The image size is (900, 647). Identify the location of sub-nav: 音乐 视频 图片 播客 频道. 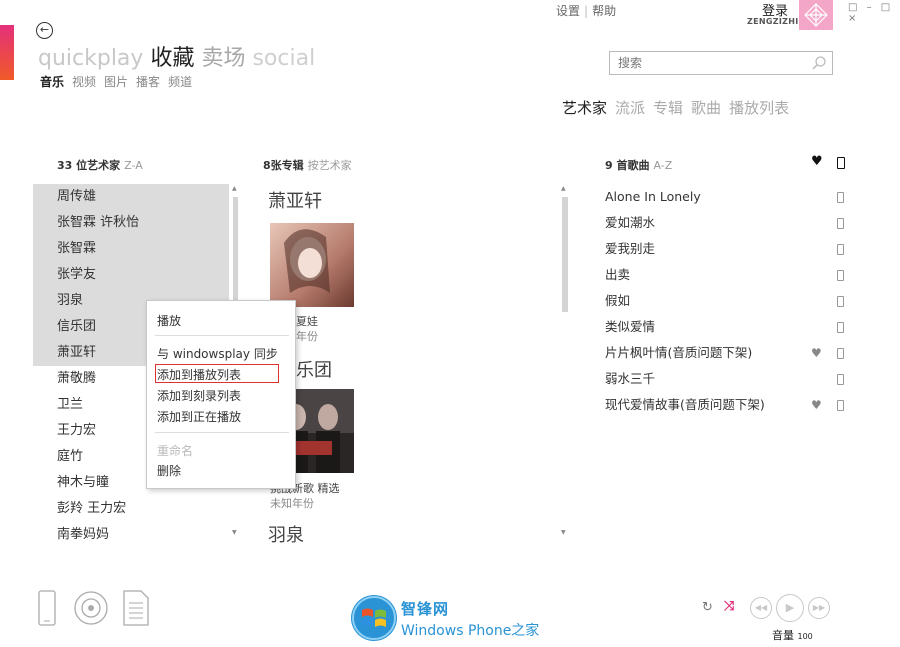
(120, 81).